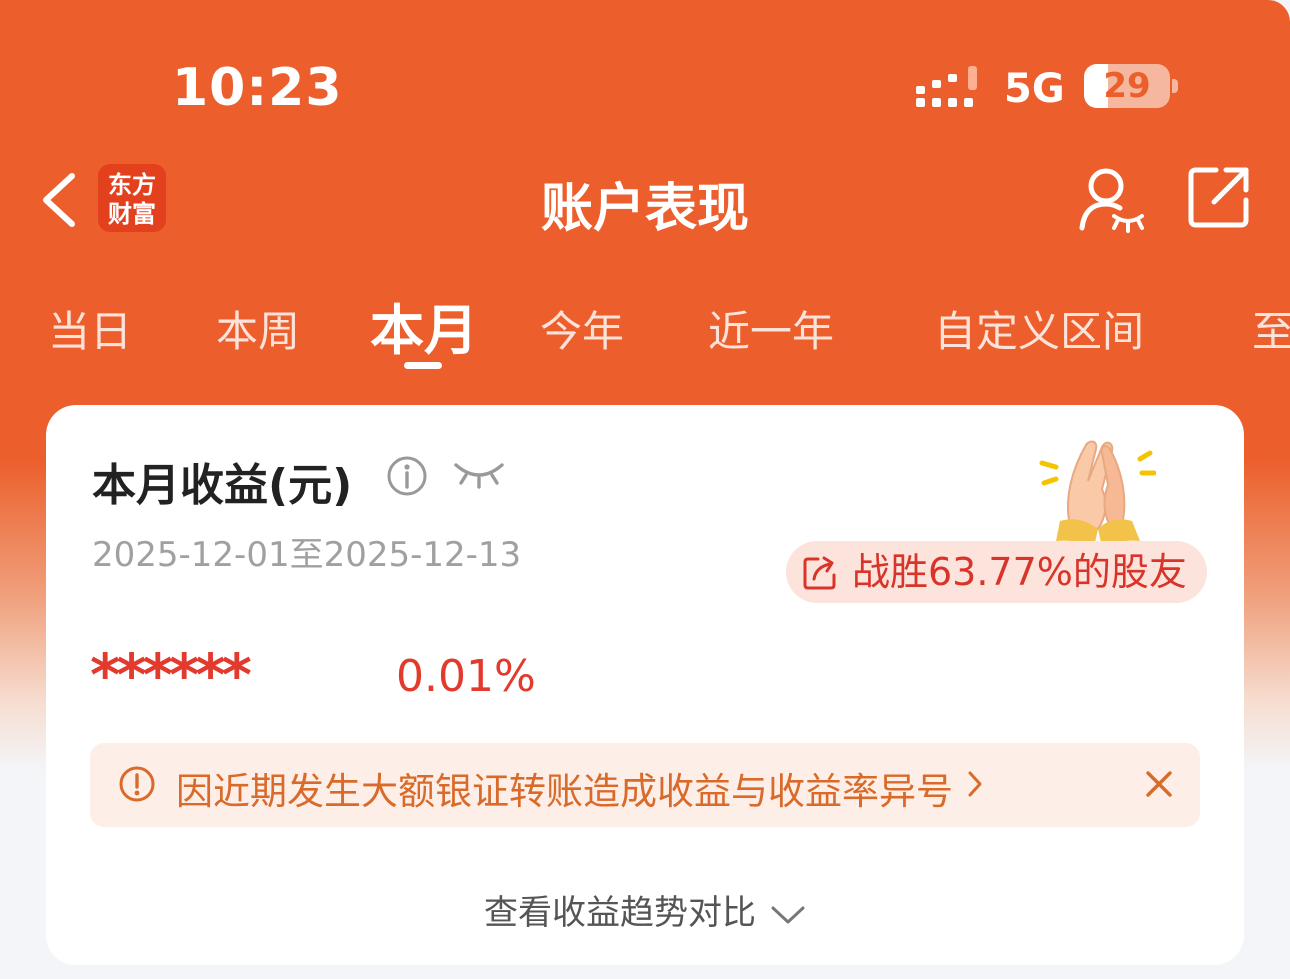 This screenshot has width=1290, height=979. Describe the element at coordinates (466, 676) in the screenshot. I see `return-percent: 0.01%` at that location.